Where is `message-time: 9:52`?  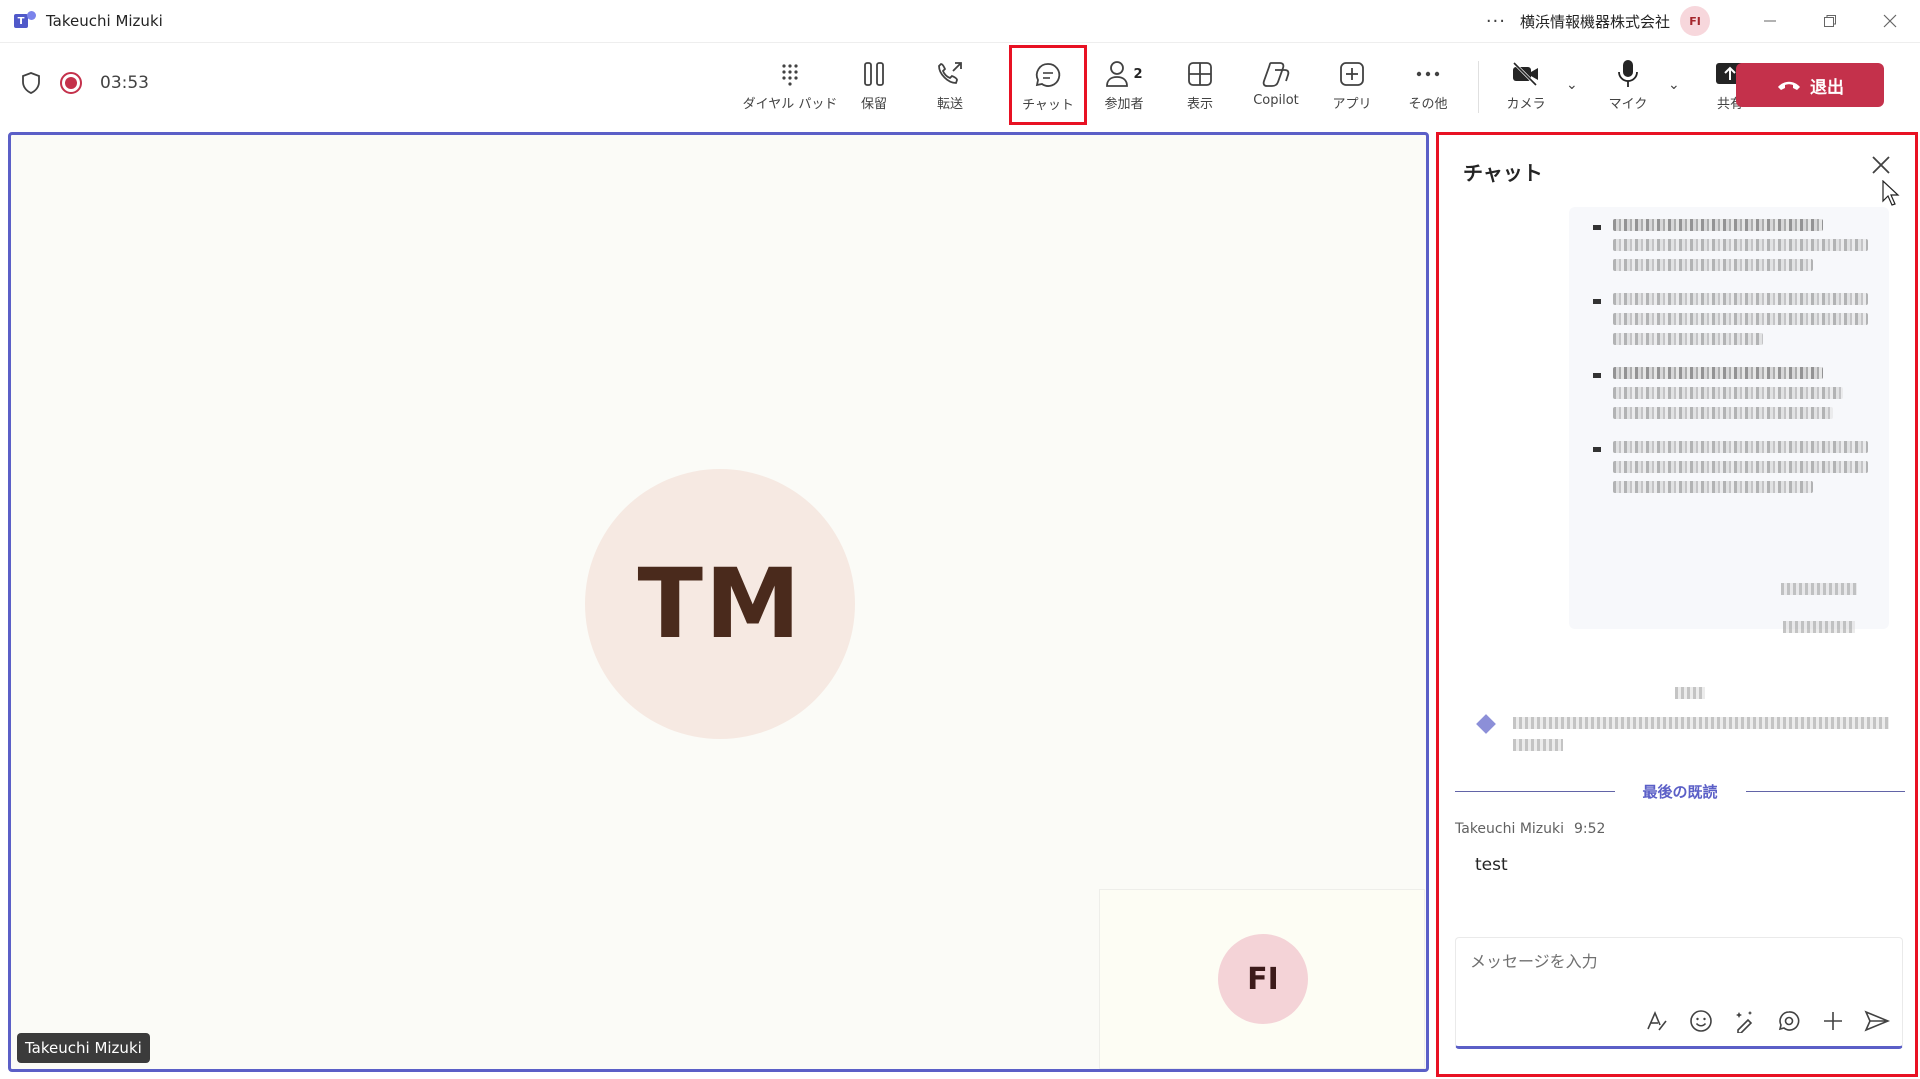
message-time: 9:52 is located at coordinates (1590, 829).